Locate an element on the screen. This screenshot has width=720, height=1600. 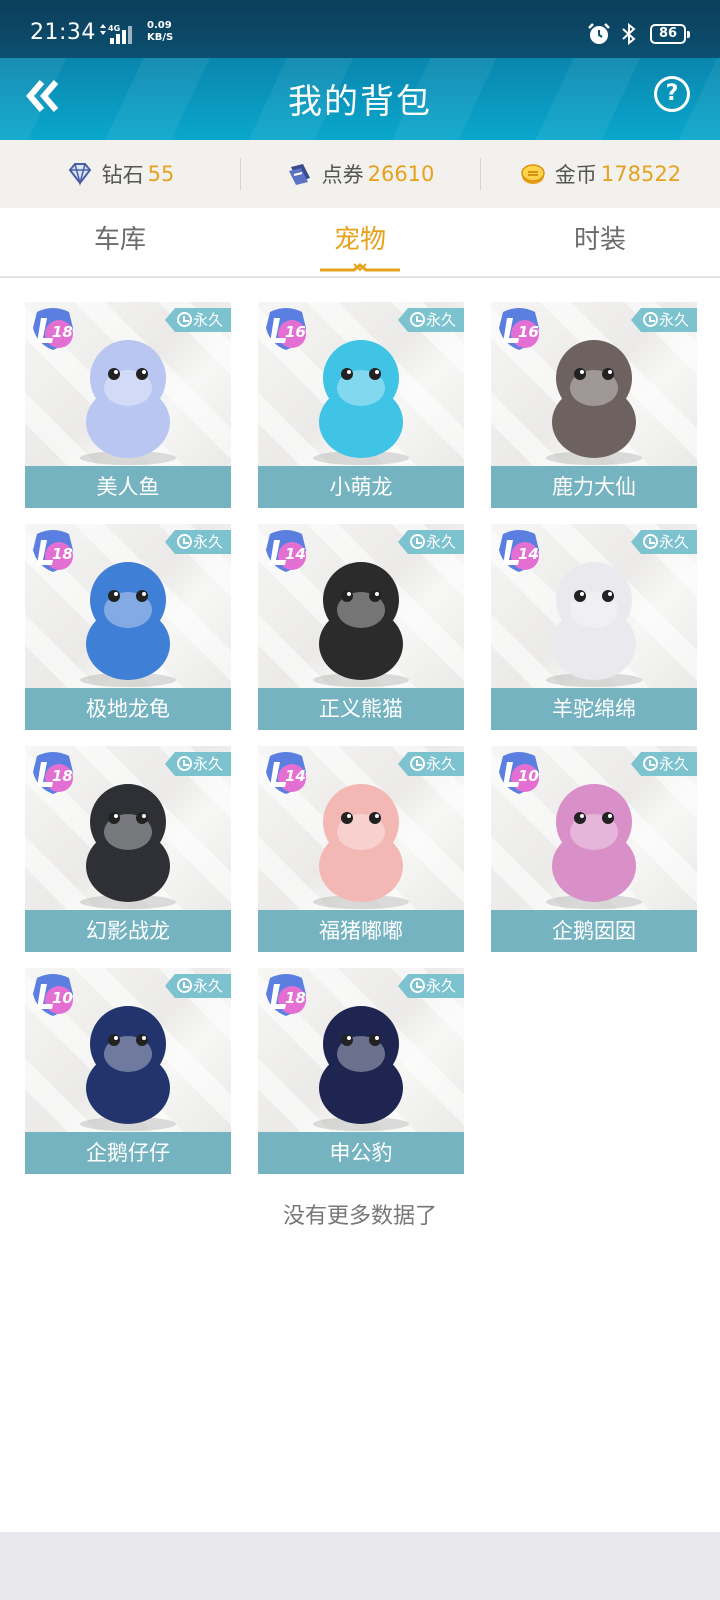
tab-garage: 车库 is located at coordinates (120, 242).